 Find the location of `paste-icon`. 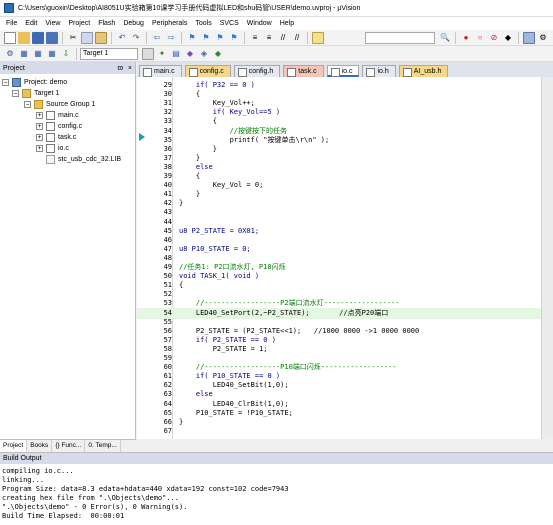

paste-icon is located at coordinates (101, 37).